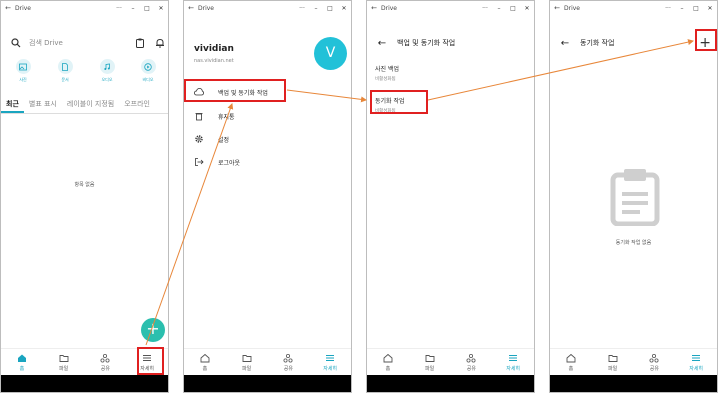 The height and width of the screenshot is (393, 720). I want to click on menu-trash: 휴지통, so click(214, 116).